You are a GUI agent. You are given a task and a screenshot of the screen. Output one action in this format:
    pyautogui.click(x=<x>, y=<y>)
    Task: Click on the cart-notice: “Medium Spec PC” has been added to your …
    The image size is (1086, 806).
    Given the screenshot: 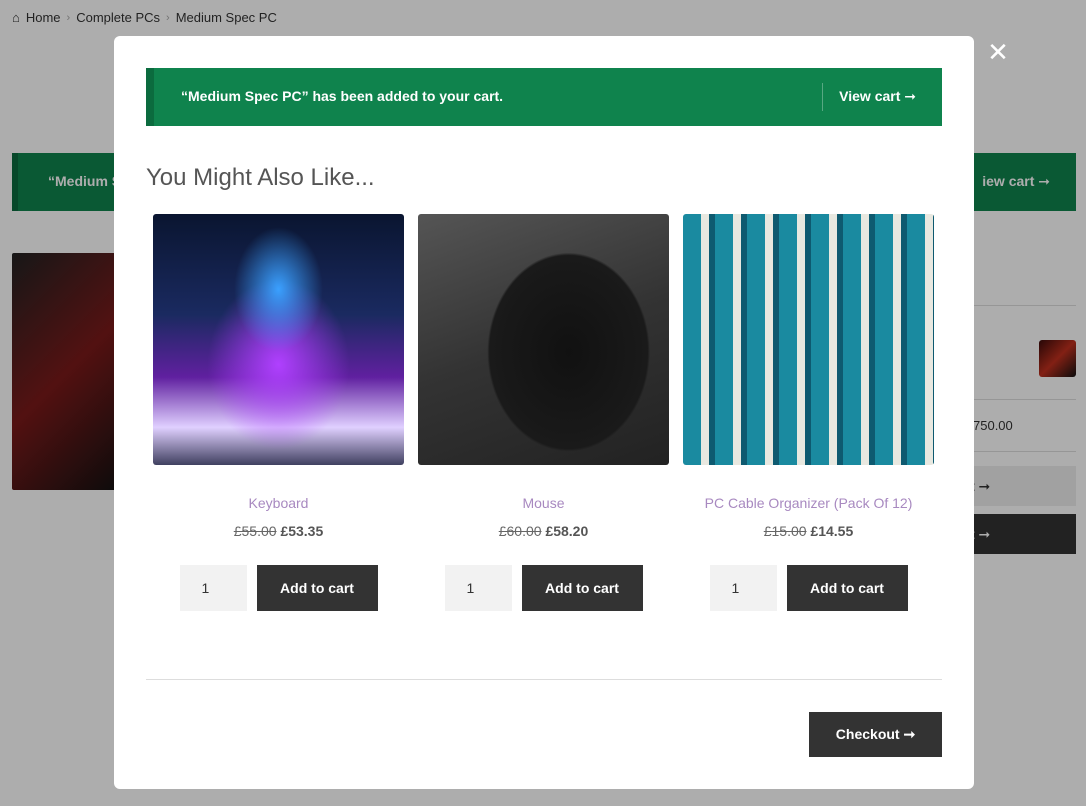 What is the action you would take?
    pyautogui.click(x=544, y=97)
    